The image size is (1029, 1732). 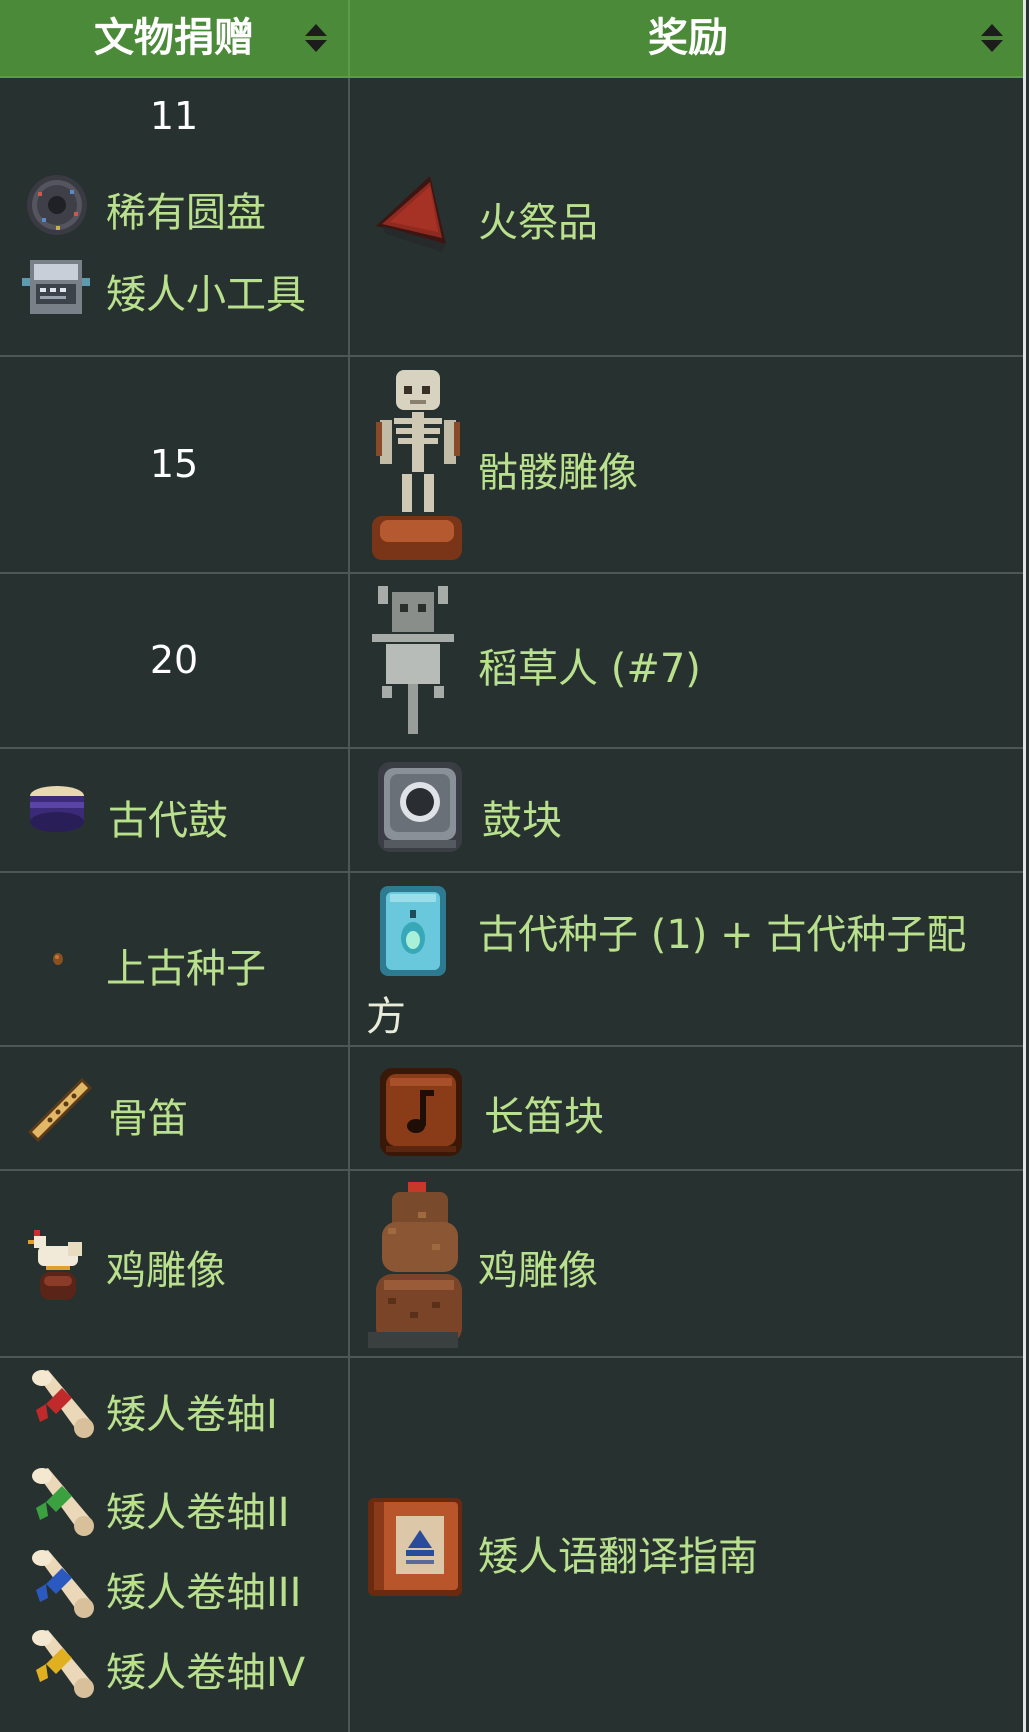 What do you see at coordinates (420, 807) in the screenshot?
I see `drum-block-icon` at bounding box center [420, 807].